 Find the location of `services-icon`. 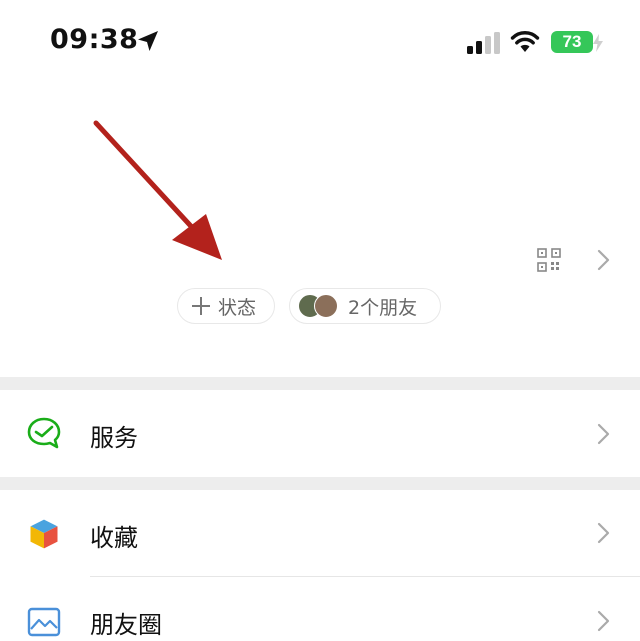

services-icon is located at coordinates (44, 433).